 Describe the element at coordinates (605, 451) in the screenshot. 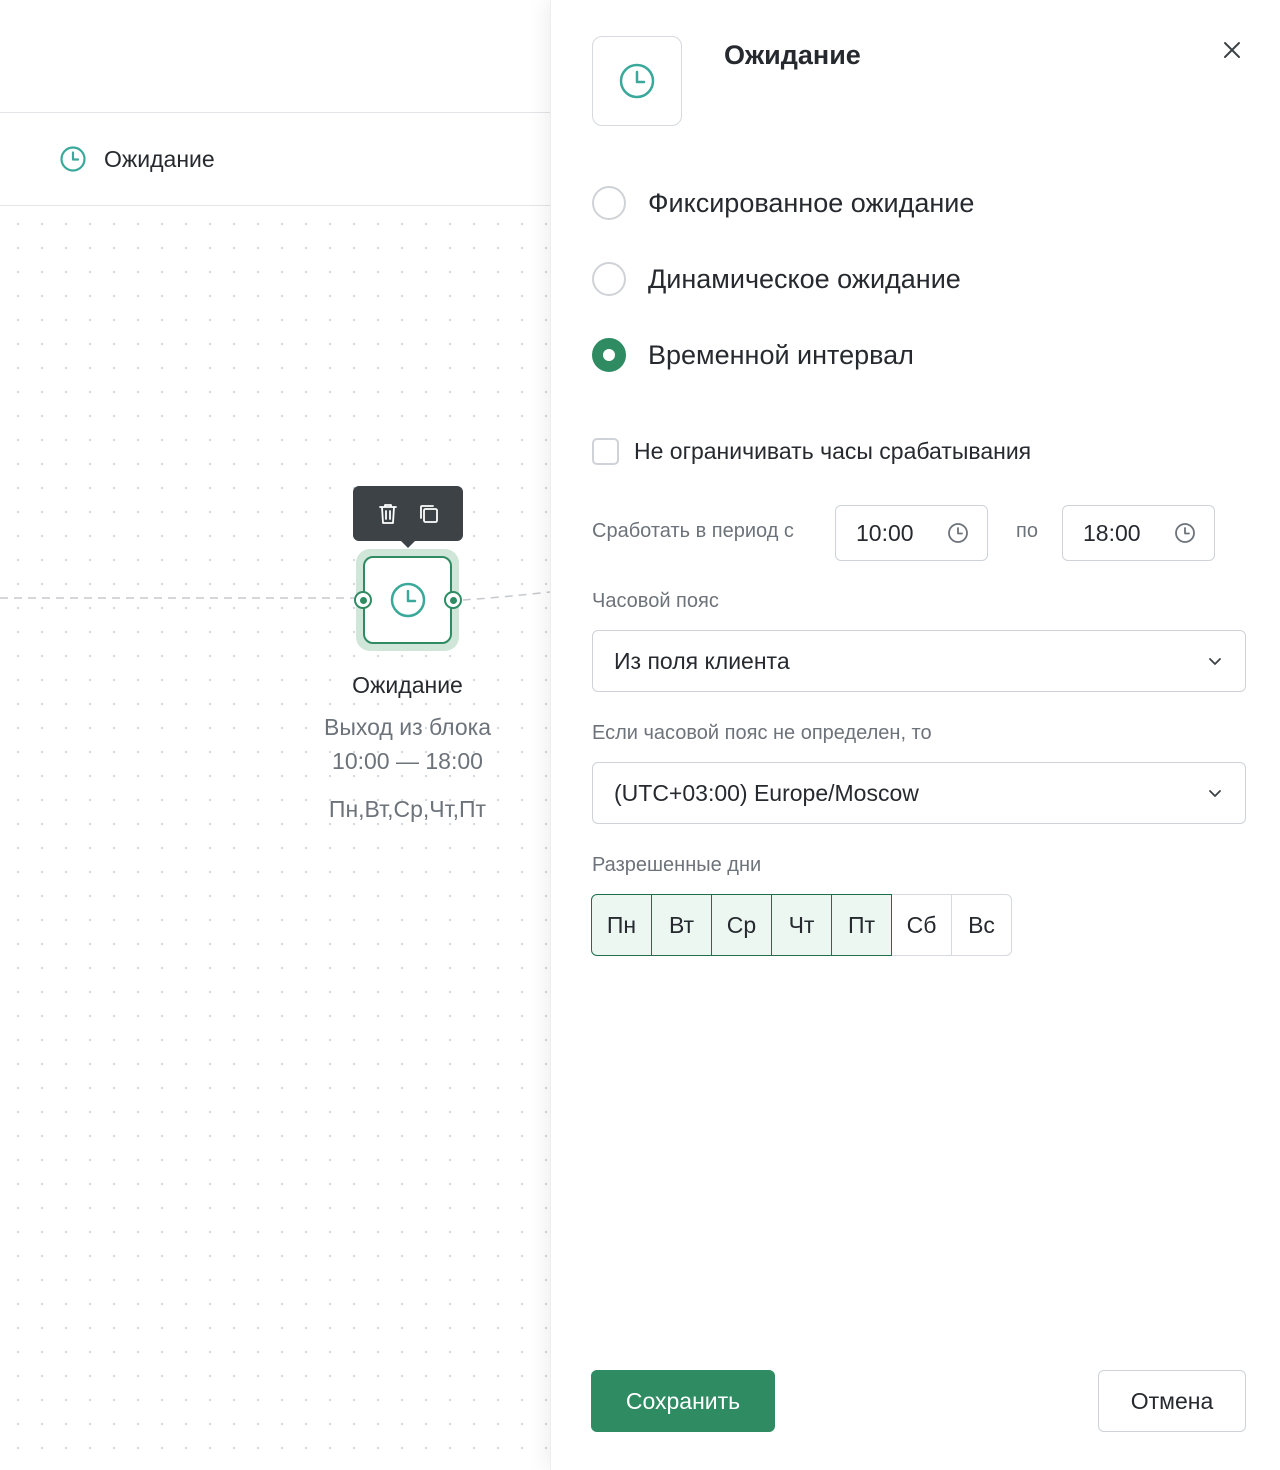

I see `unlimited-hours-checkbox` at that location.